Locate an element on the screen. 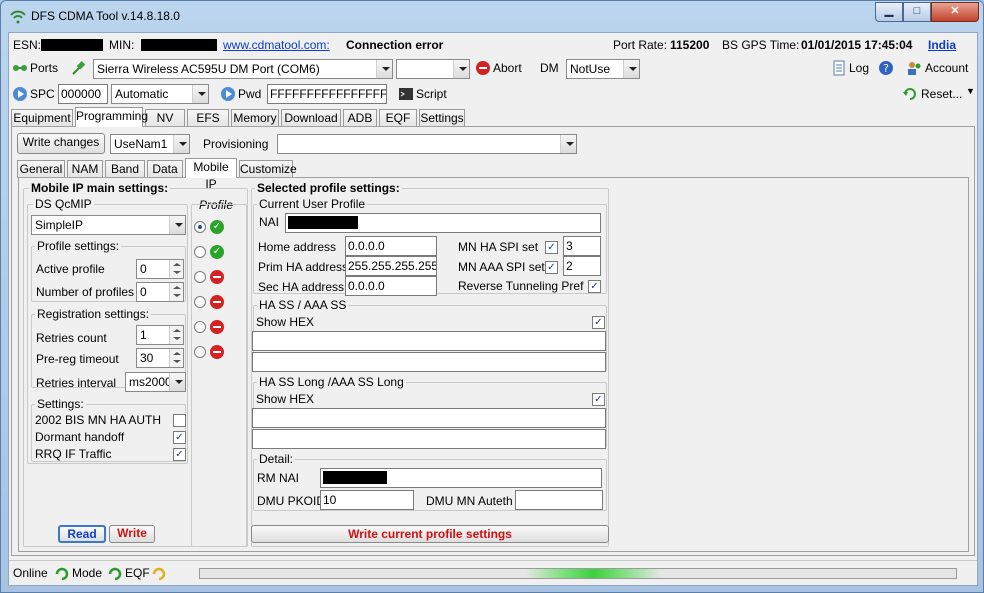 The image size is (984, 593). dmu-pkoid-input: 10 is located at coordinates (367, 500).